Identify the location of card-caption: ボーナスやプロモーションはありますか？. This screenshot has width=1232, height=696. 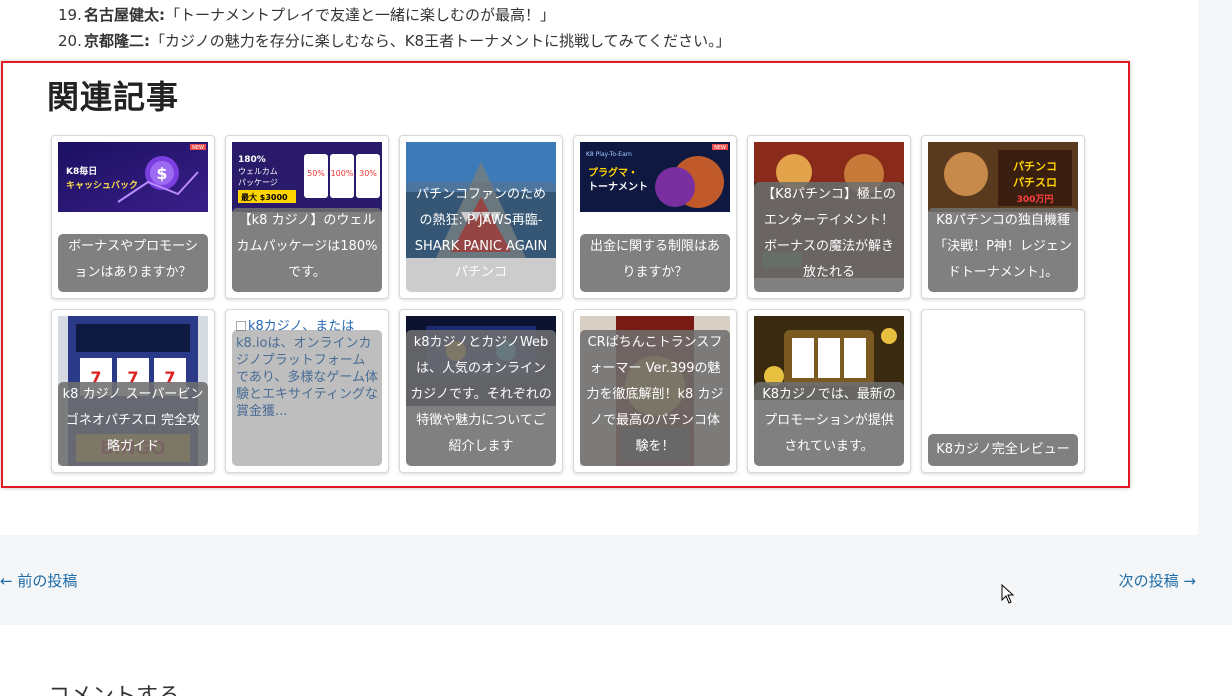
(133, 263).